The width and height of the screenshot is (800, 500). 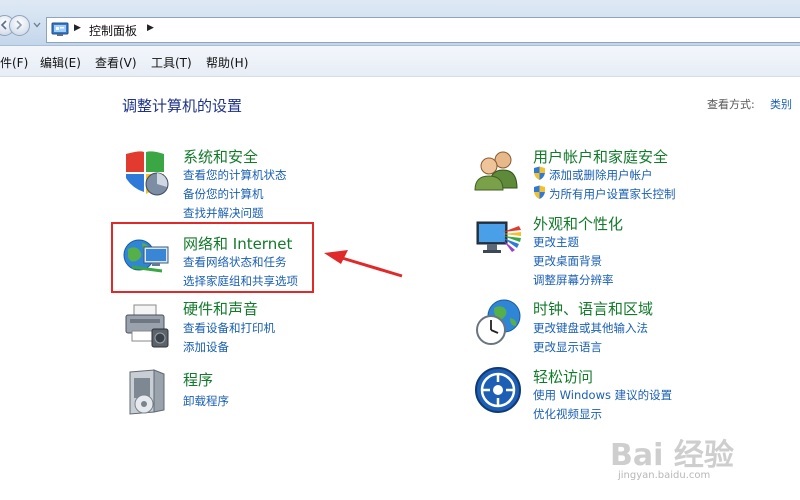 I want to click on printer-icon, so click(x=147, y=326).